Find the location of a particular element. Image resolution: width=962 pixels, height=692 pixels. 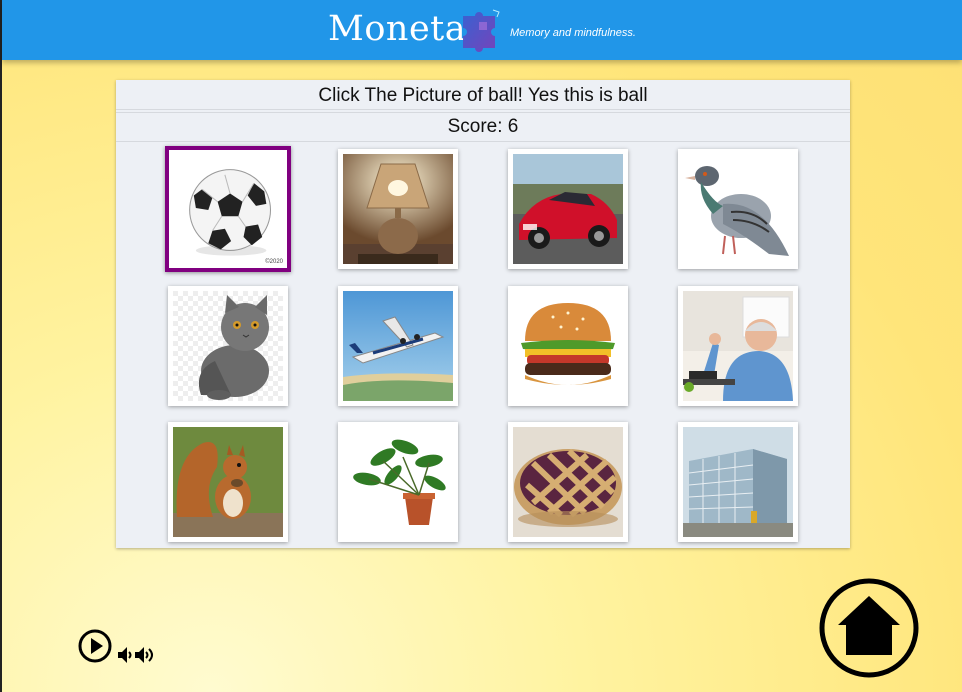

volume-down-icon is located at coordinates (125, 655).